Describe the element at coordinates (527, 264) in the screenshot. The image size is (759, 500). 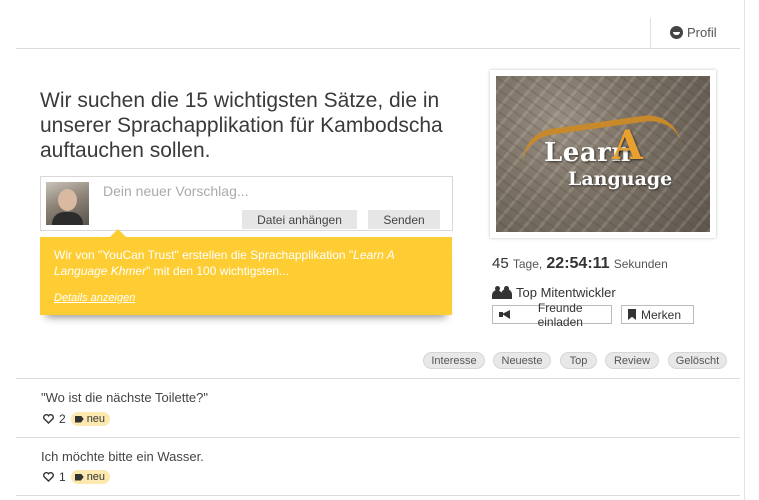
I see `countdown-days-label: Tage,` at that location.